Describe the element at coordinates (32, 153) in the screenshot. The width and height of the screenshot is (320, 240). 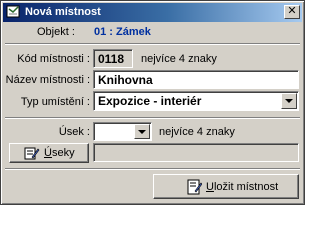
I see `edit-note-icon` at that location.